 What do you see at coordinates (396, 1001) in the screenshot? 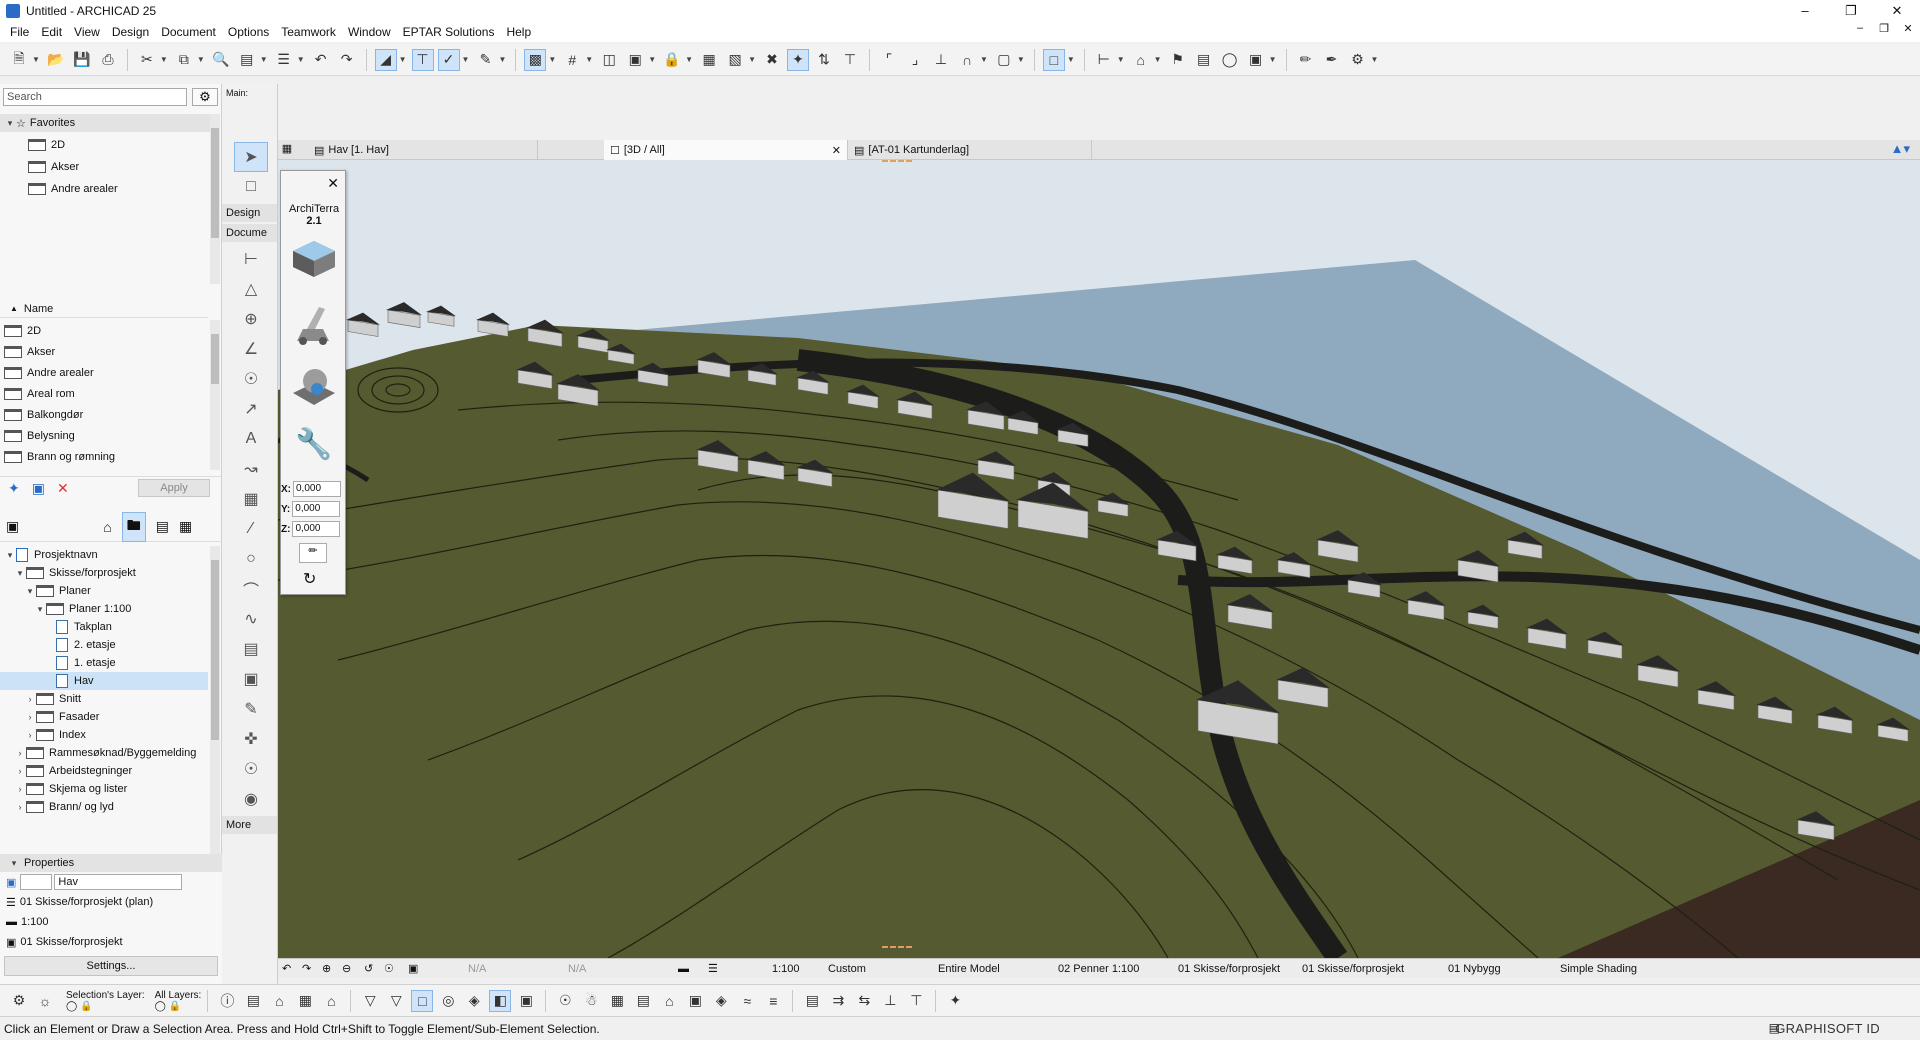
I see `axonometry-icon: ▽` at bounding box center [396, 1001].